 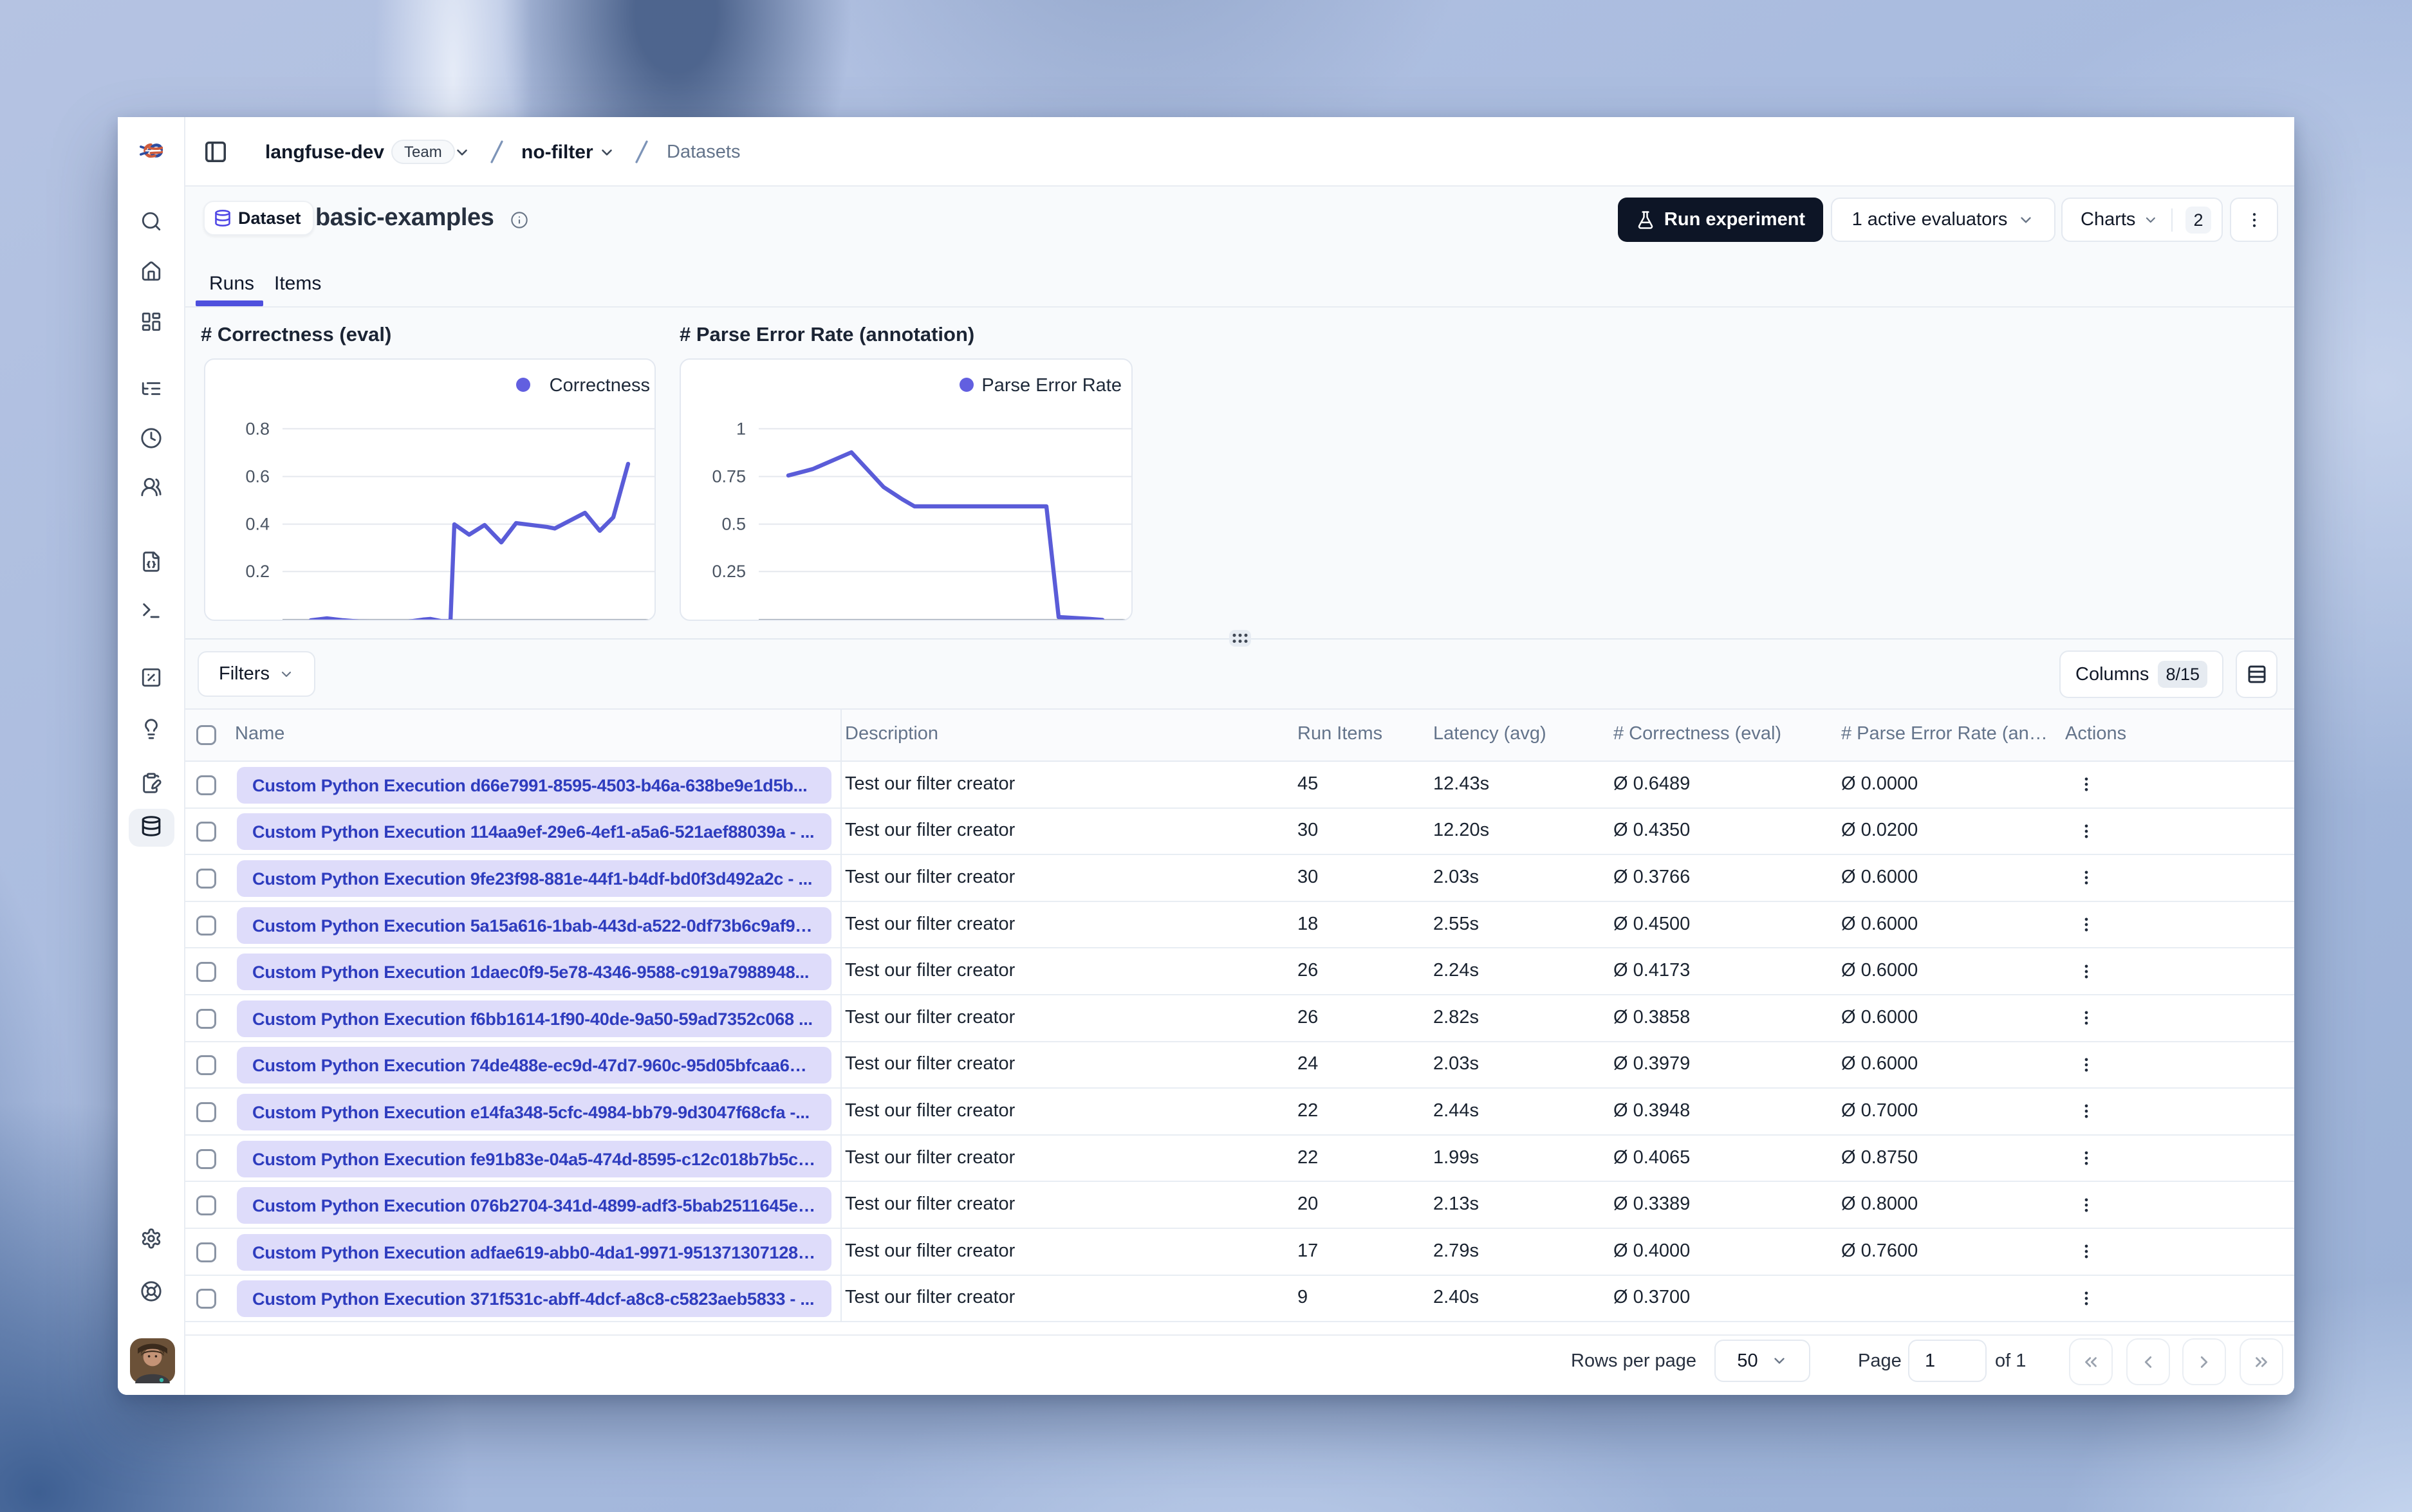 What do you see at coordinates (257, 428) in the screenshot?
I see `svg-text: 0.8` at bounding box center [257, 428].